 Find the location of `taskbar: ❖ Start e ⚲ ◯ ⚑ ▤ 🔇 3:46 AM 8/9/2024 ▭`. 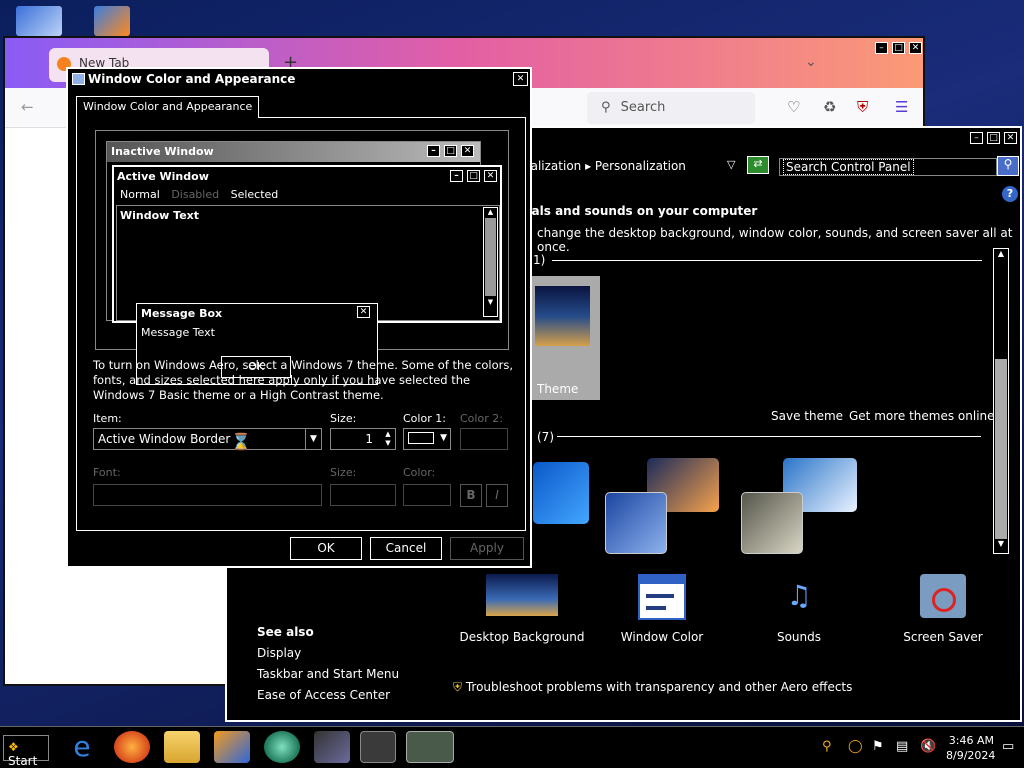

taskbar: ❖ Start e ⚲ ◯ ⚑ ▤ 🔇 3:46 AM 8/9/2024 ▭ is located at coordinates (512, 747).